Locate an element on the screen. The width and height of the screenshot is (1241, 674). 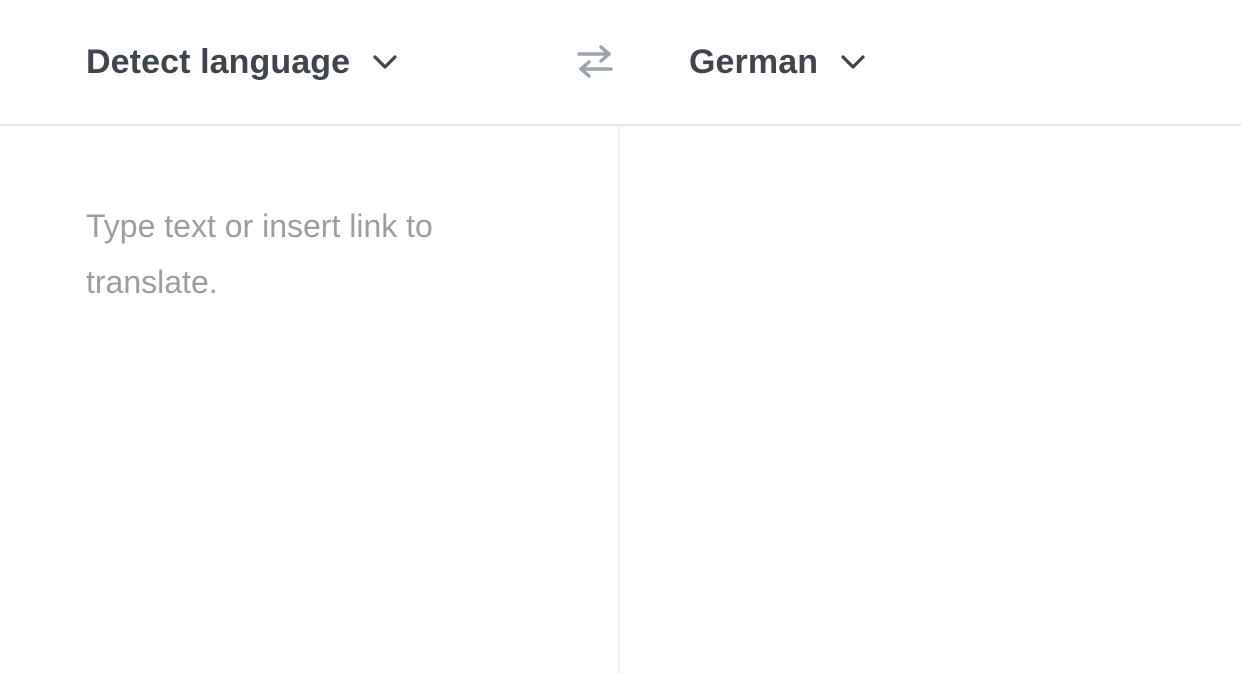
source-language-selector: Detect language is located at coordinates (242, 62).